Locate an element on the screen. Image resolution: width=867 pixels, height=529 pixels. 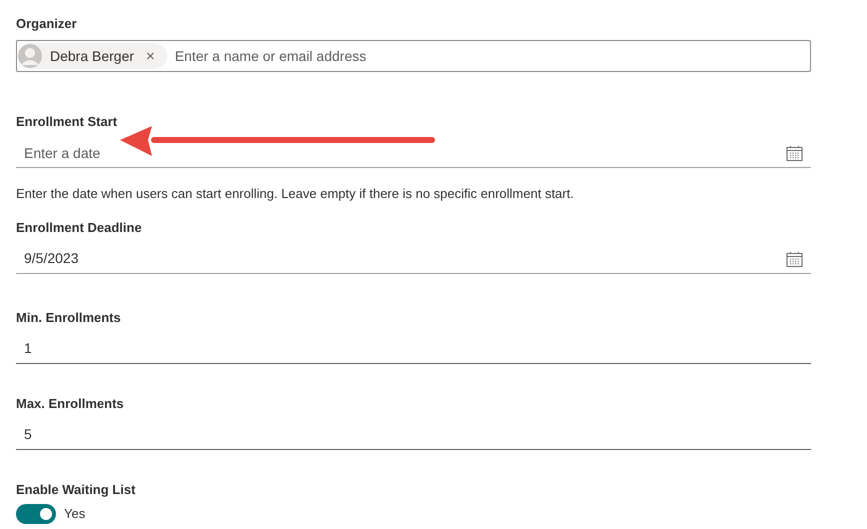
help-text: Enter the date when users can start enrolling. Leave empty if there is no specific enrollment start. is located at coordinates (295, 194).